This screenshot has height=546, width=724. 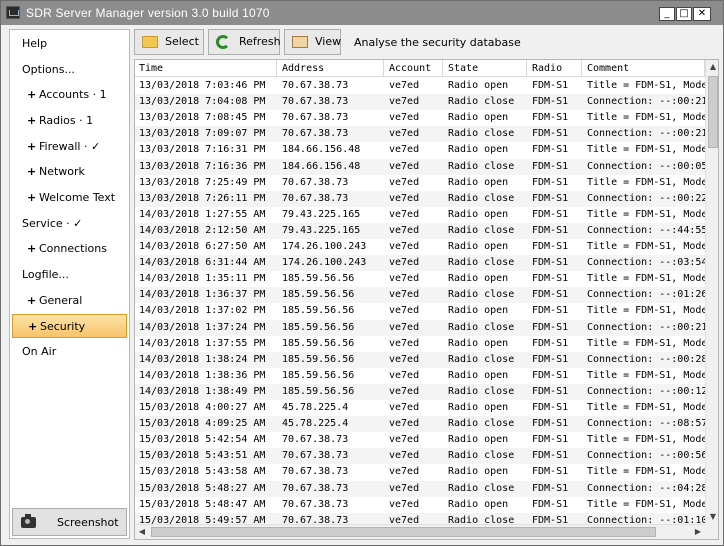 I want to click on column-header: Time, so click(x=206, y=68).